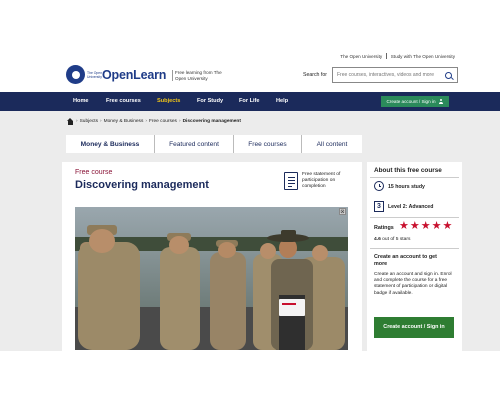  What do you see at coordinates (414, 327) in the screenshot?
I see `create-account-button: Create account / Sign in` at bounding box center [414, 327].